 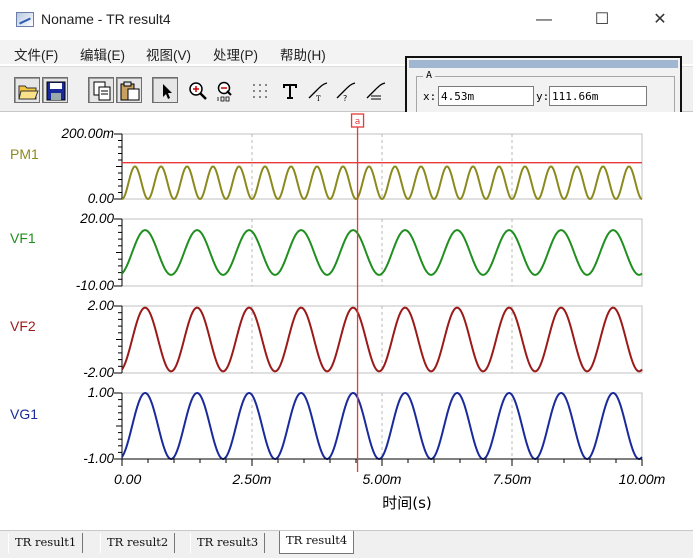 What do you see at coordinates (55, 90) in the screenshot?
I see `save-icon` at bounding box center [55, 90].